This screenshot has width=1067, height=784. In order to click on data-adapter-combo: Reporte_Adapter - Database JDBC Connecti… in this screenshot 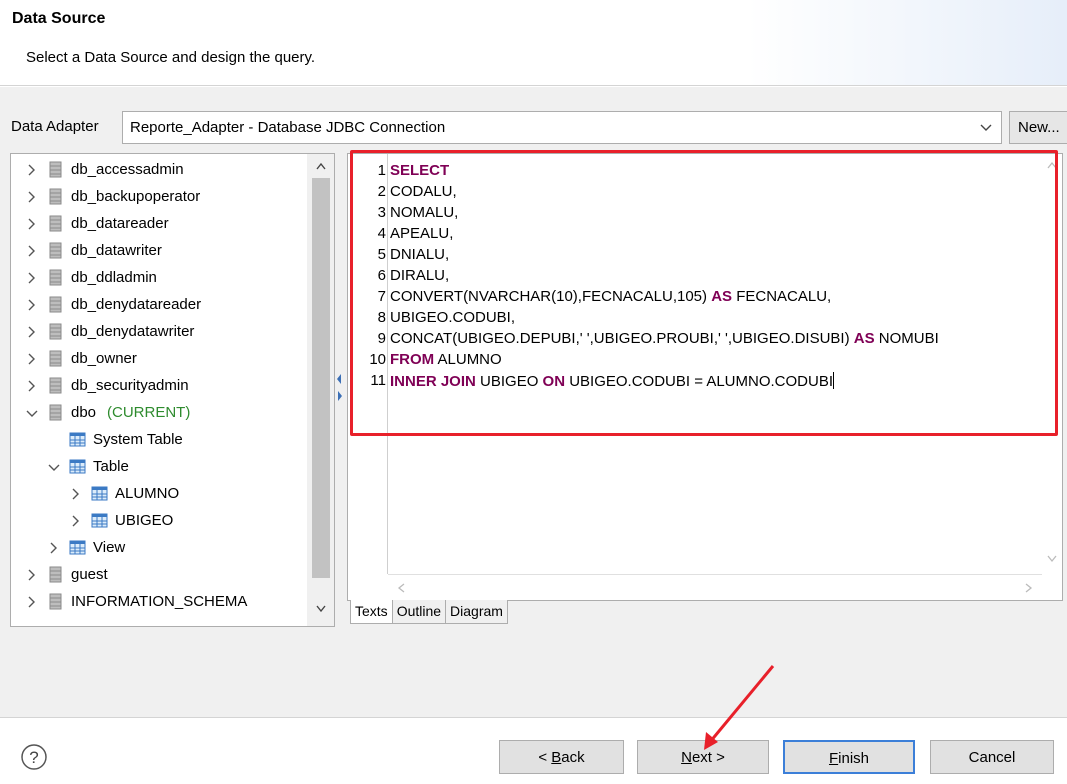, I will do `click(562, 127)`.